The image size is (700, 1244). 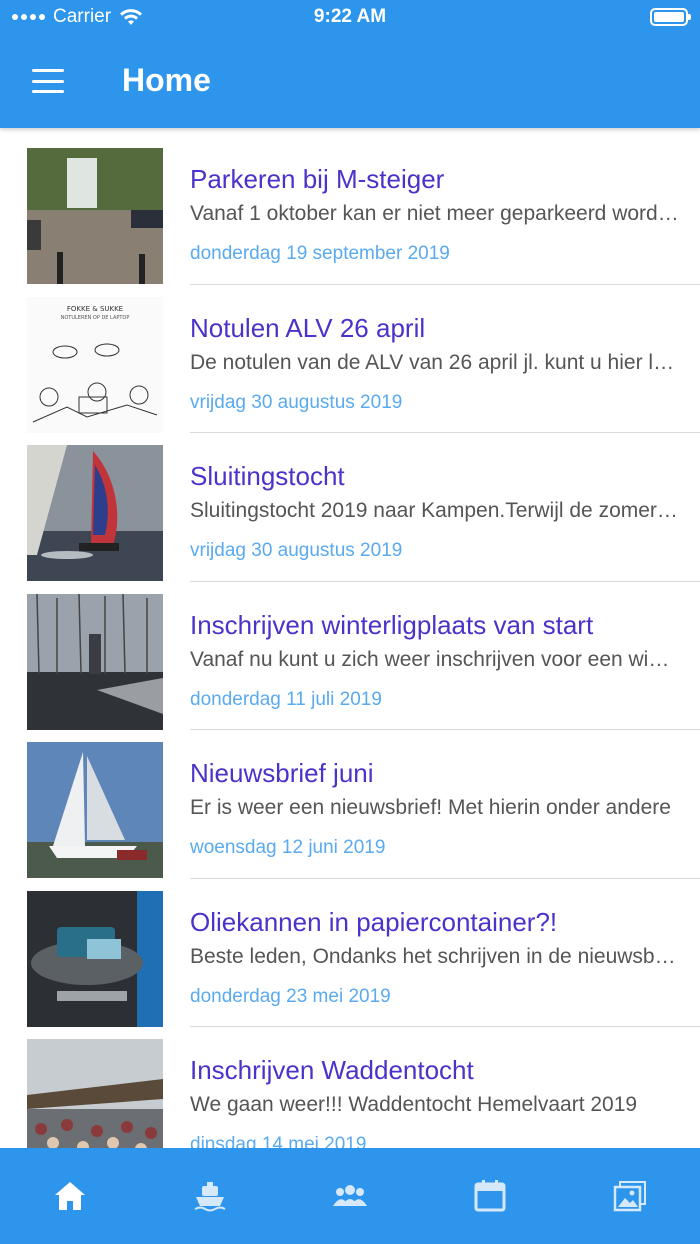 I want to click on container-photo, so click(x=95, y=958).